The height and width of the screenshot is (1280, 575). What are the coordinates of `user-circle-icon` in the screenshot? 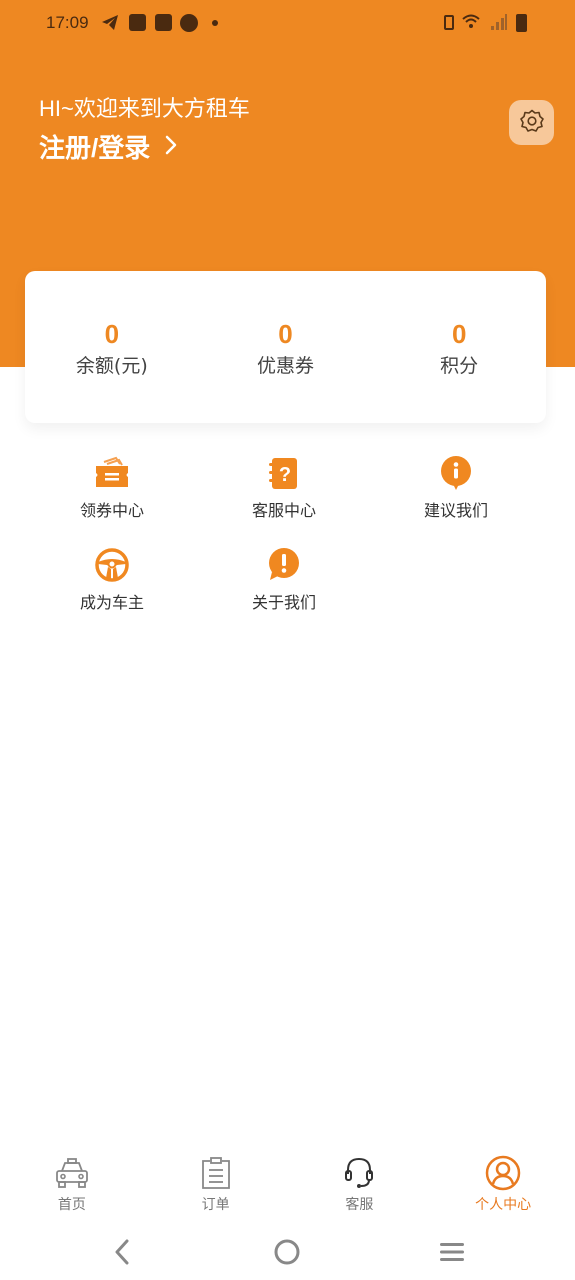 It's located at (503, 1173).